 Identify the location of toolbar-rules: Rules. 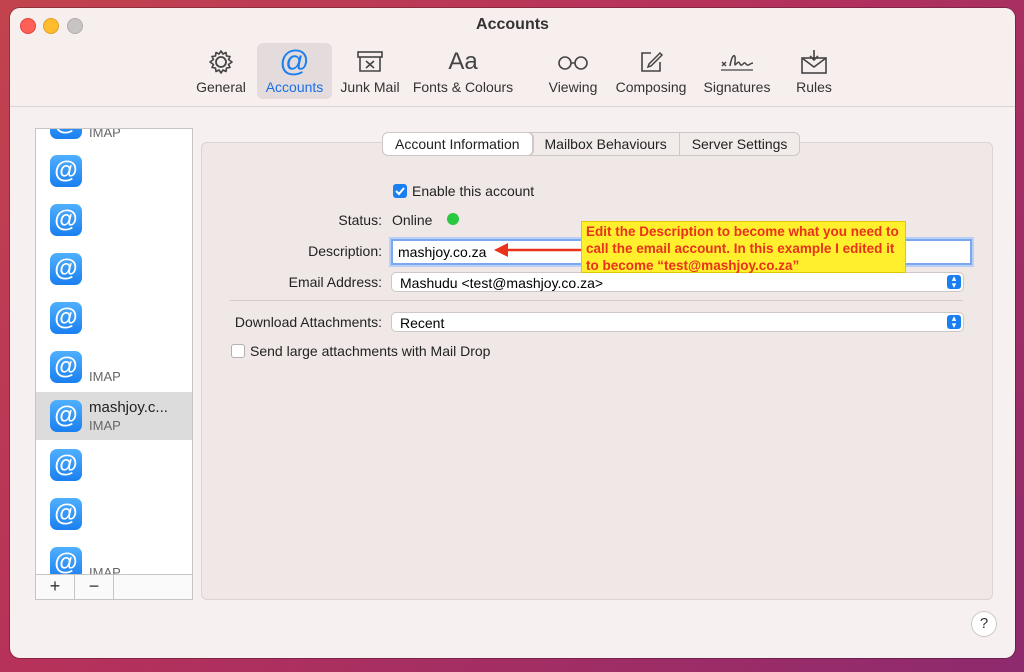
(814, 71).